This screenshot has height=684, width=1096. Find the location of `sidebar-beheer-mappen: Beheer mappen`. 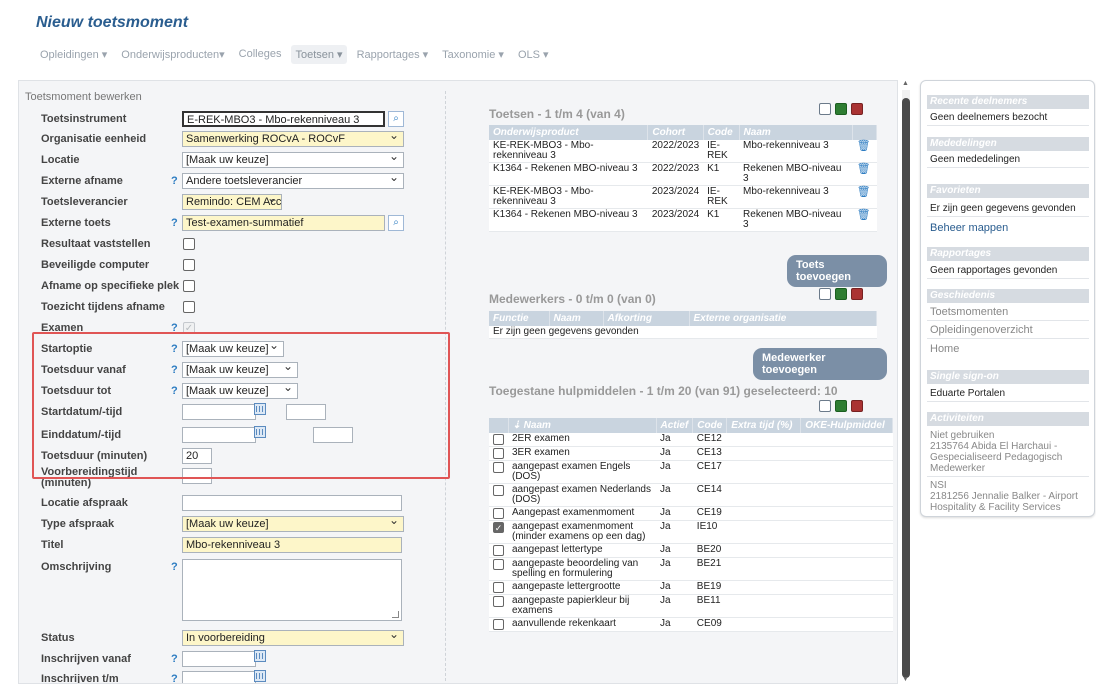

sidebar-beheer-mappen: Beheer mappen is located at coordinates (1008, 228).